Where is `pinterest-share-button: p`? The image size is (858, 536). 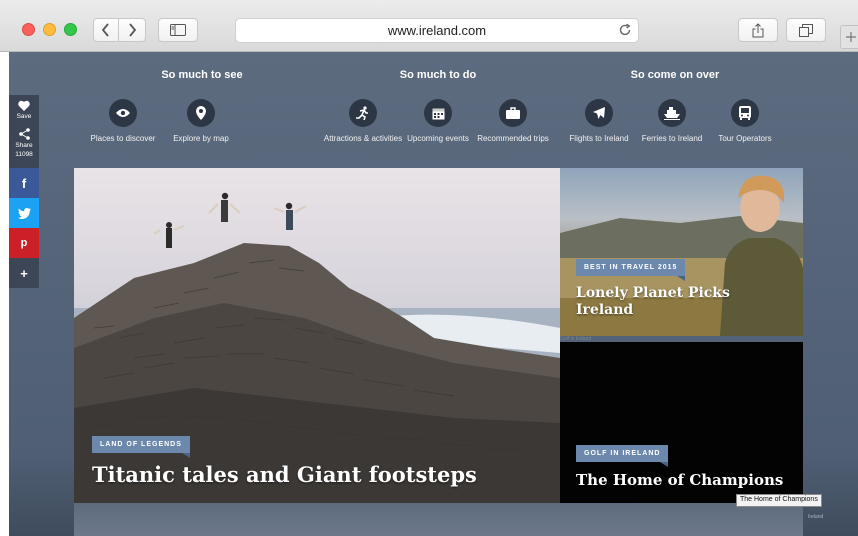
pinterest-share-button: p is located at coordinates (24, 243).